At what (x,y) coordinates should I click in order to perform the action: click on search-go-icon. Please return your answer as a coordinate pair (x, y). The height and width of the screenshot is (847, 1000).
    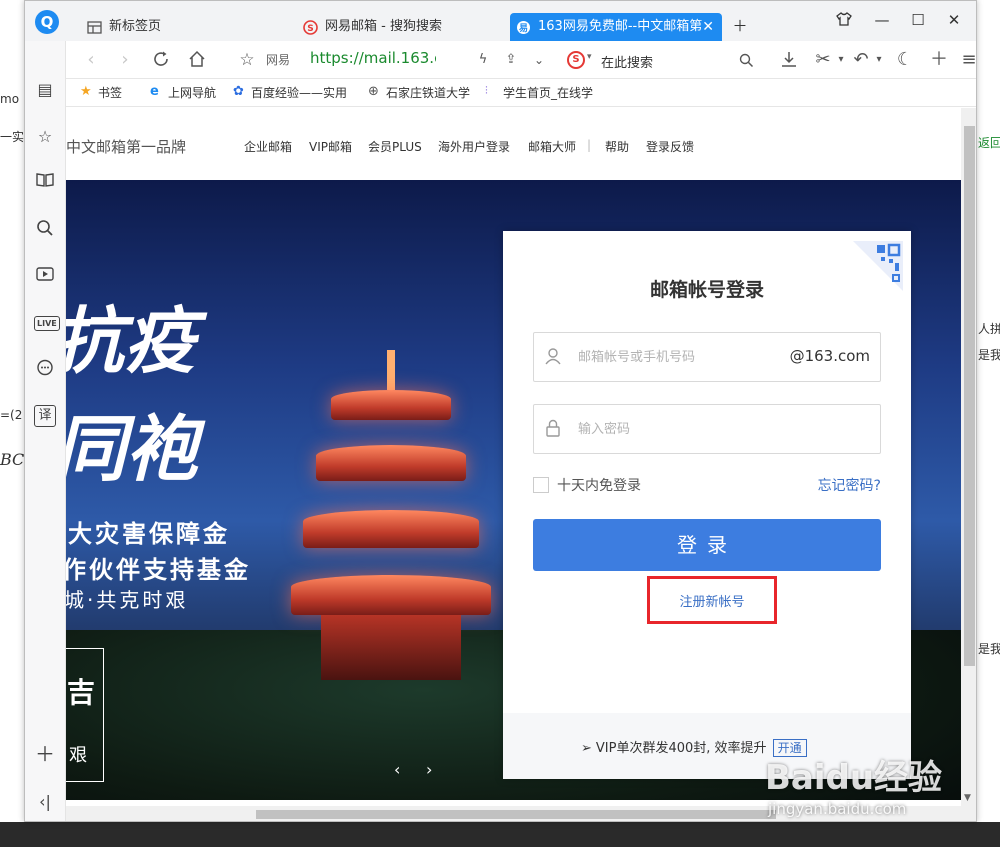
    Looking at the image, I should click on (746, 60).